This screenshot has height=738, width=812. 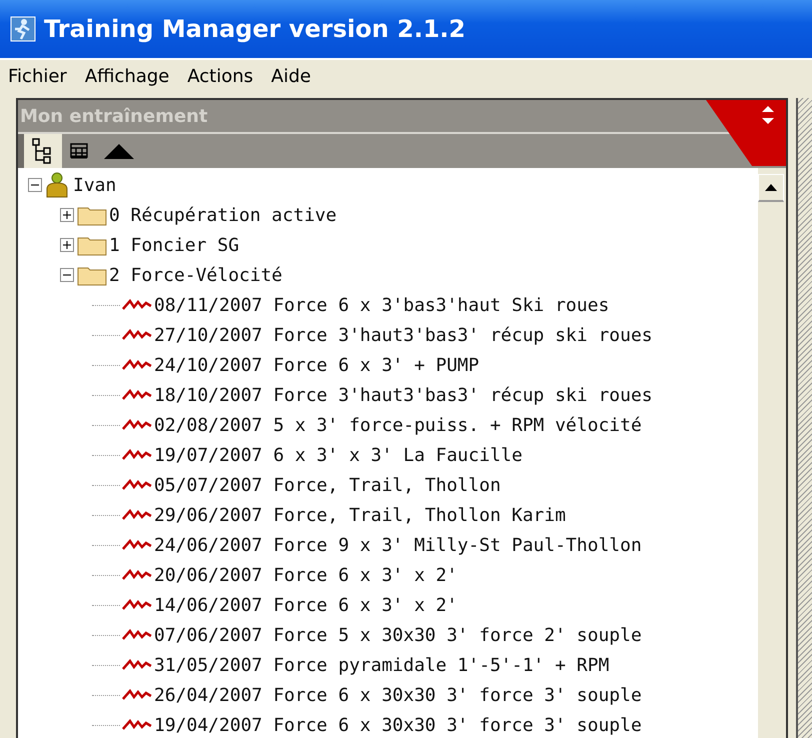 What do you see at coordinates (398, 635) in the screenshot?
I see `tree-item-label: 07/06/2007 Force 5 x 30x30 3' force 2' souple` at bounding box center [398, 635].